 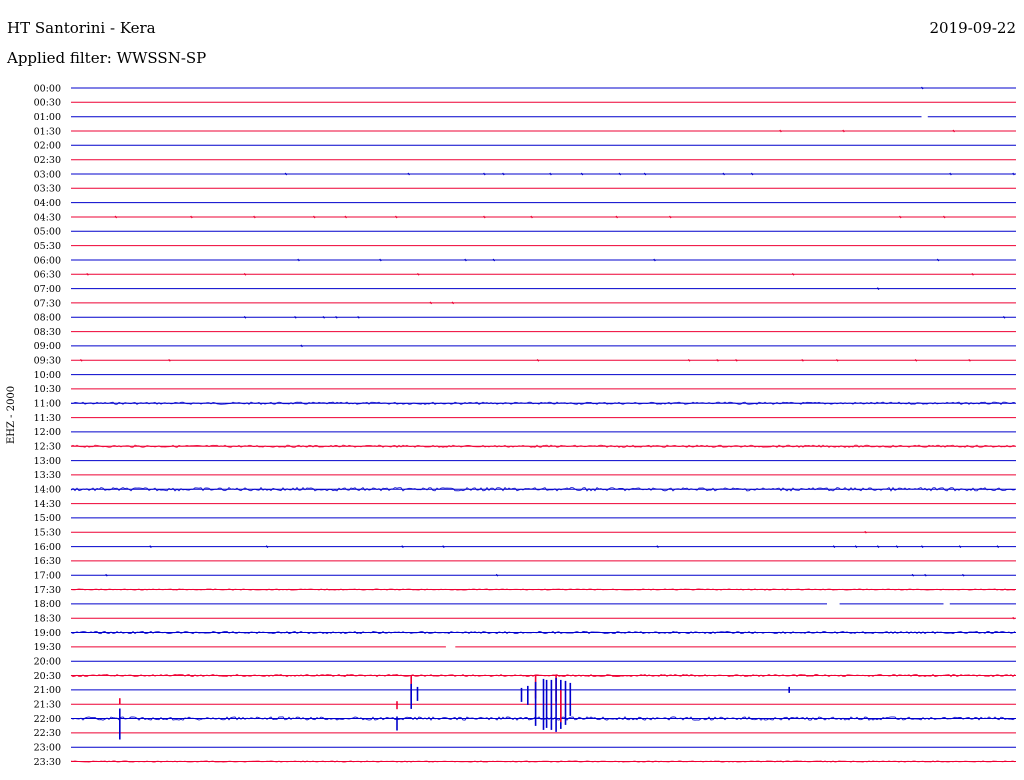 I want to click on time-tick-label: 20:30, so click(x=47, y=676).